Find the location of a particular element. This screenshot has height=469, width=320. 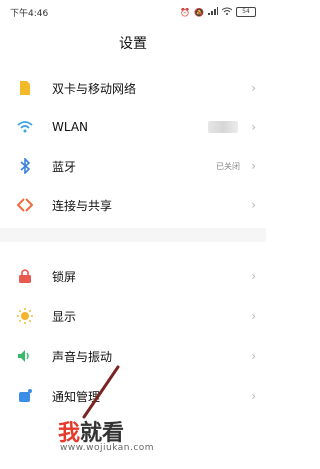

signal-icon is located at coordinates (213, 12).